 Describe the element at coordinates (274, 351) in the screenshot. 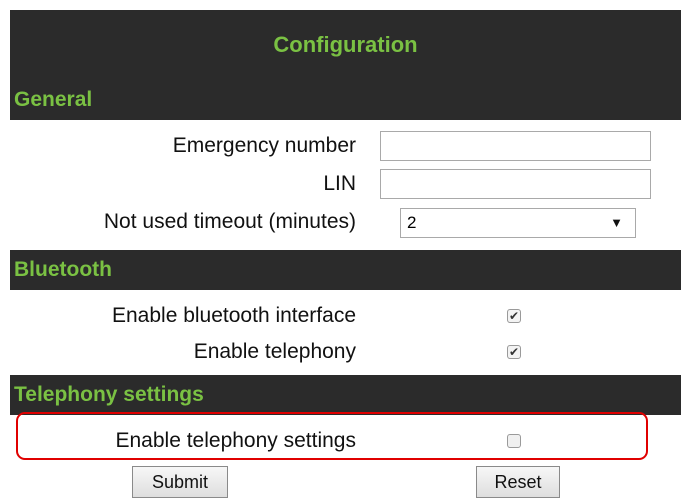

I see `enable-telephony-label: Enable telephony` at that location.